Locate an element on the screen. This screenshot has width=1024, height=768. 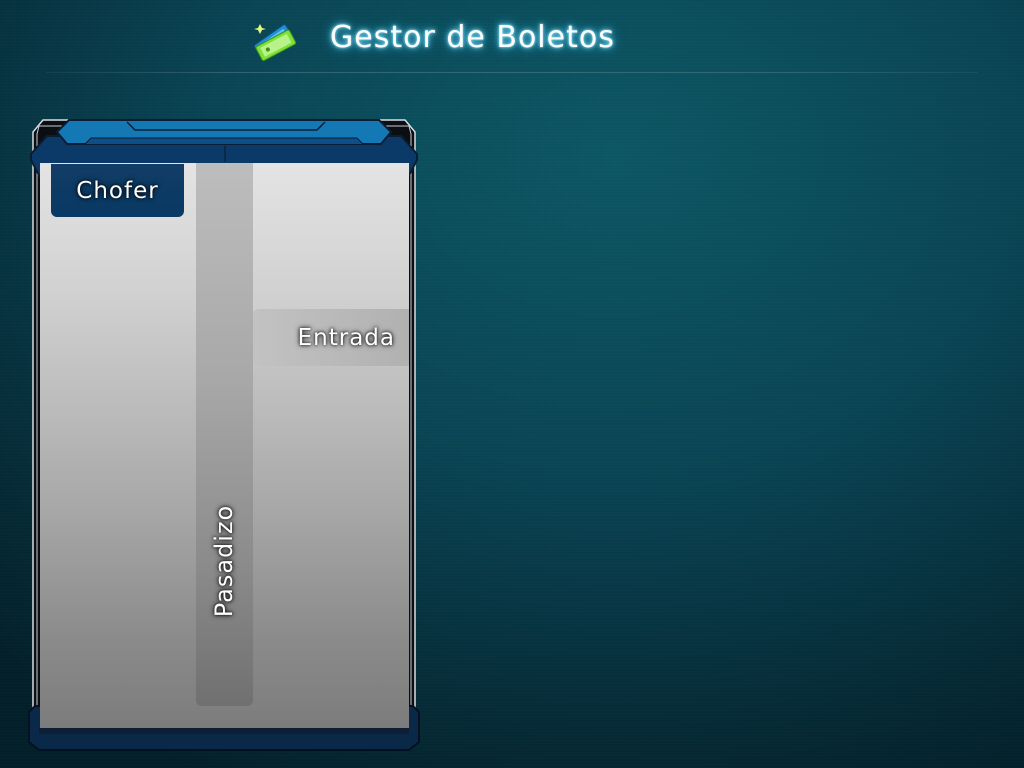
driver-label: Chofer is located at coordinates (117, 190).